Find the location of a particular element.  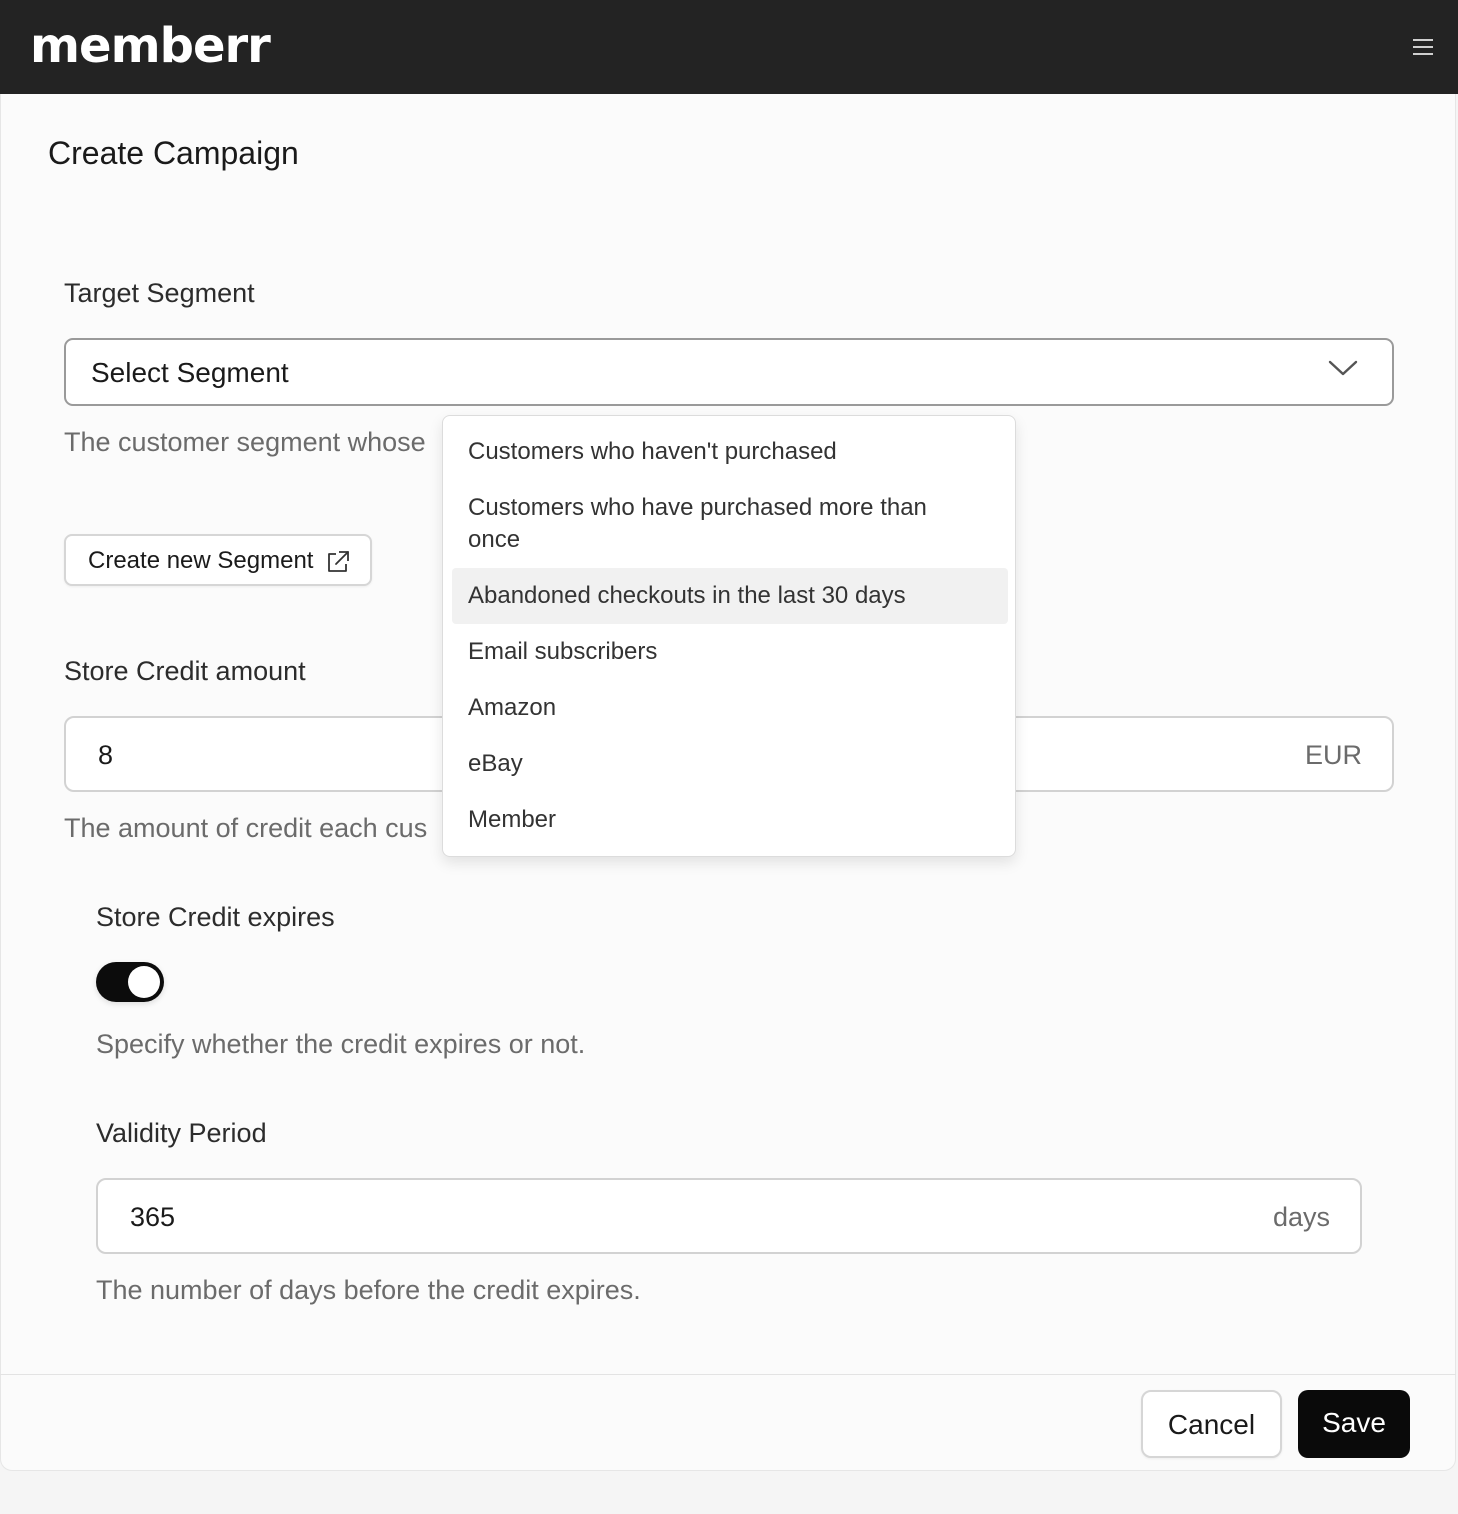

top-bar: memberr is located at coordinates (729, 47).